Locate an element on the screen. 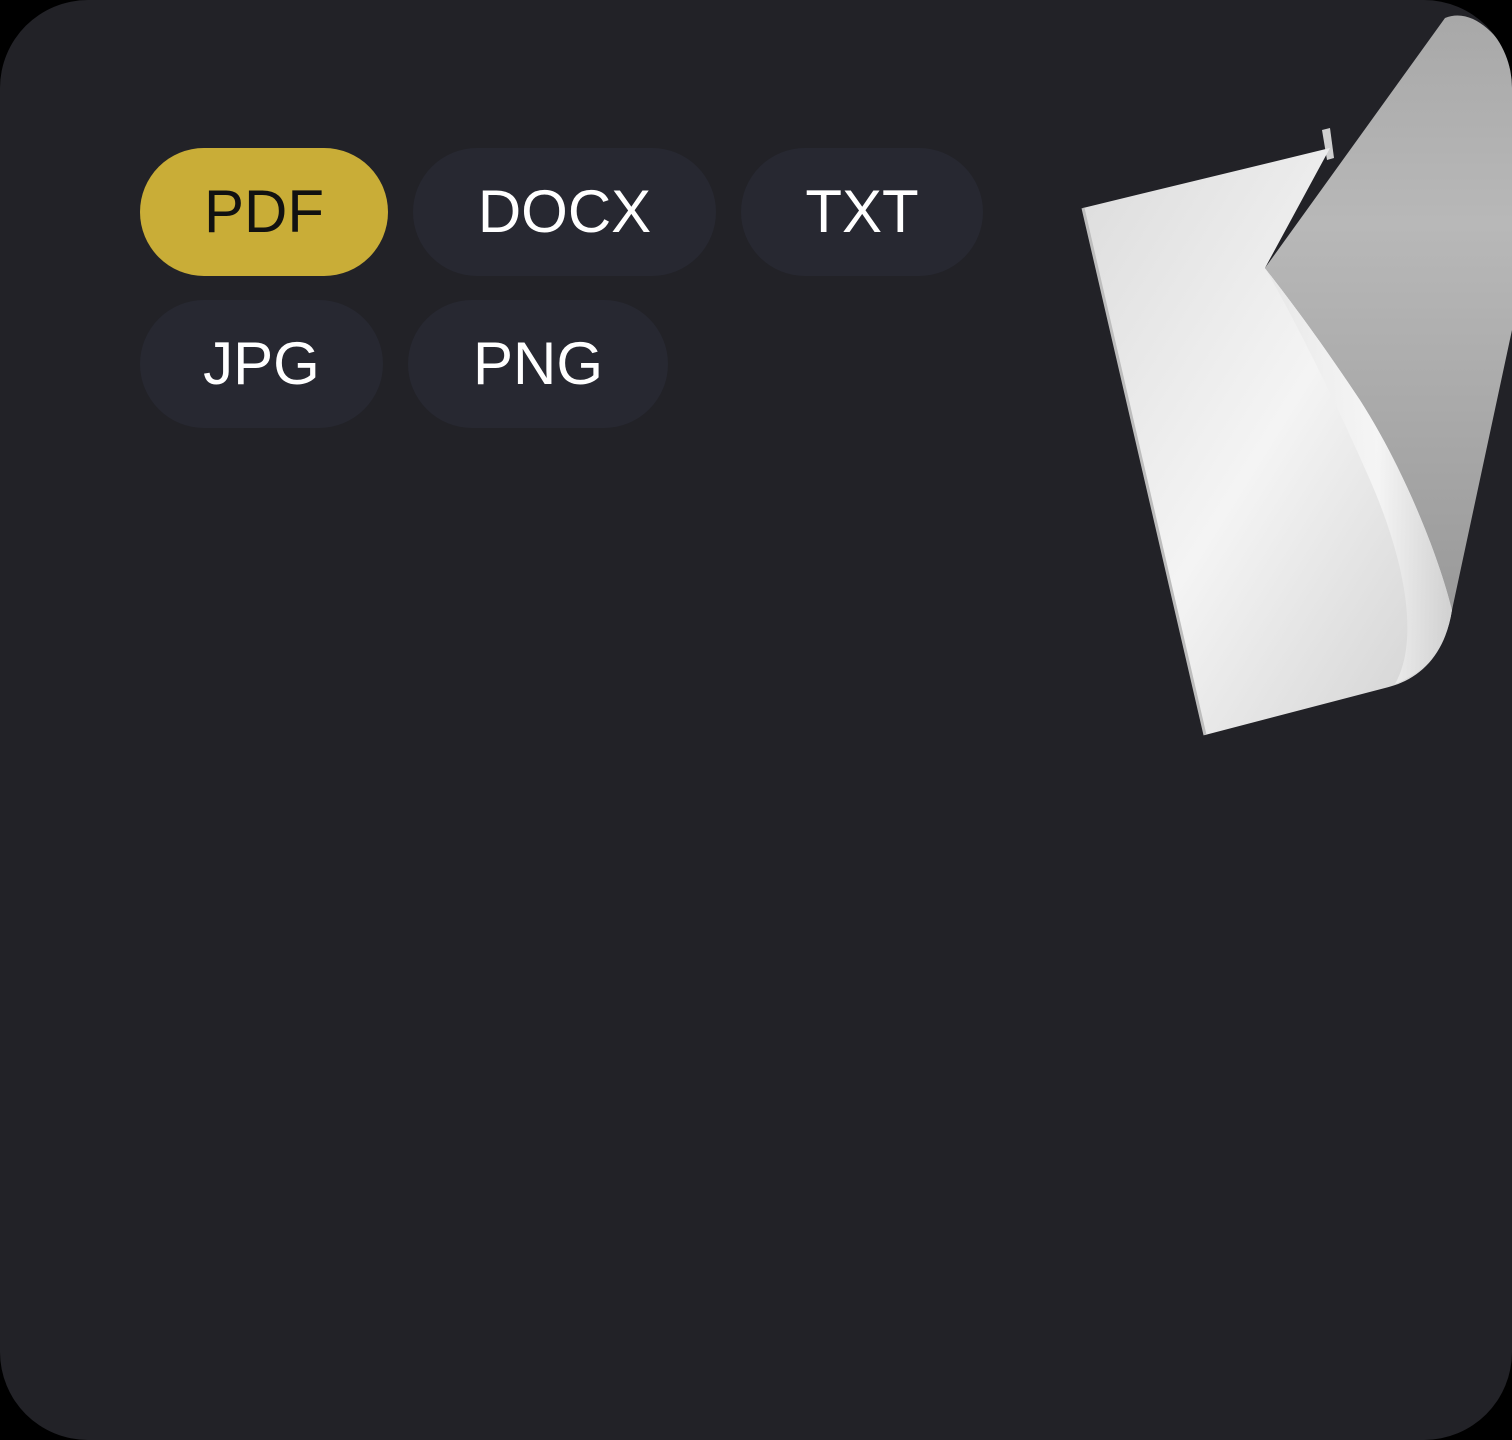 The image size is (1512, 1440). format-chip-png: PNG is located at coordinates (538, 364).